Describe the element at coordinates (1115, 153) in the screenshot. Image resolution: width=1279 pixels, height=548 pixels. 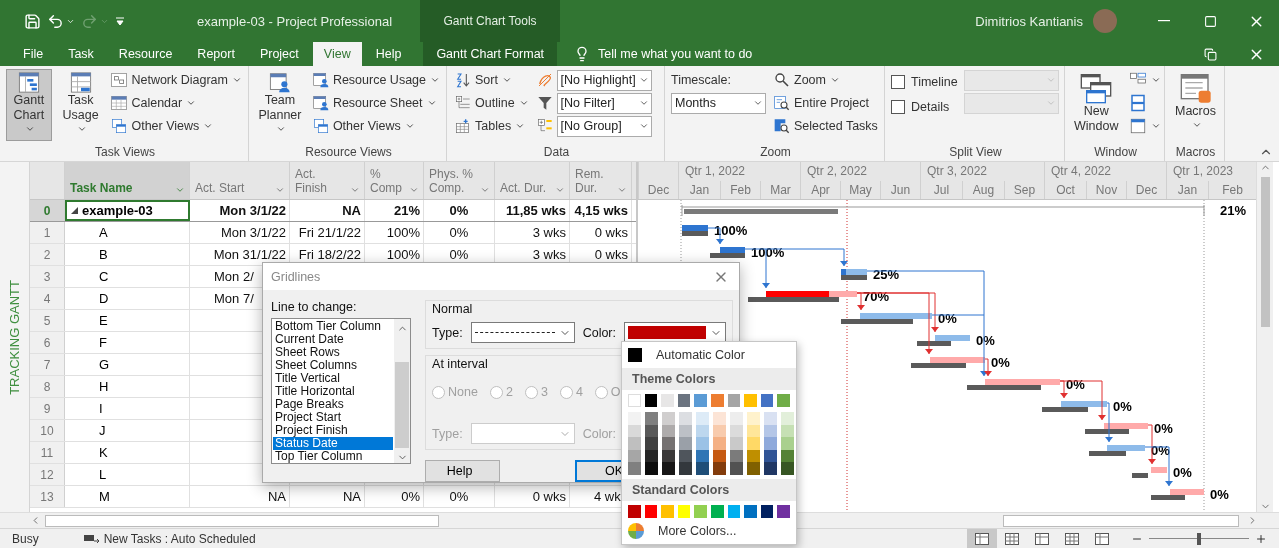
I see `group-title: Window` at that location.